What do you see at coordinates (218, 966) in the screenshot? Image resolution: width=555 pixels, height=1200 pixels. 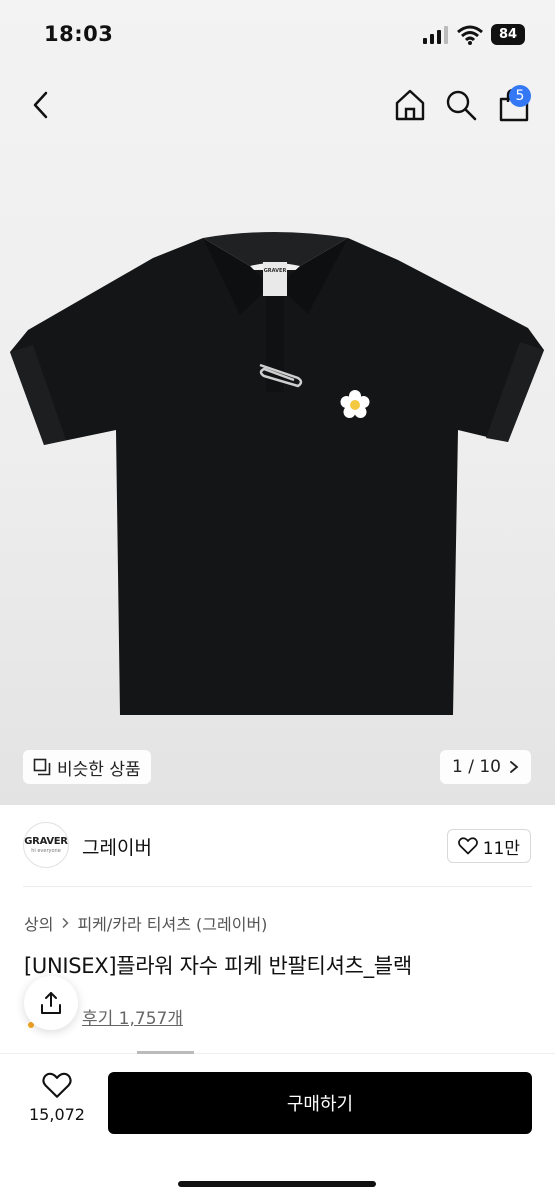 I see `product-title: [UNISEX]플라워 자수 피케 반팔티셔츠_블랙` at bounding box center [218, 966].